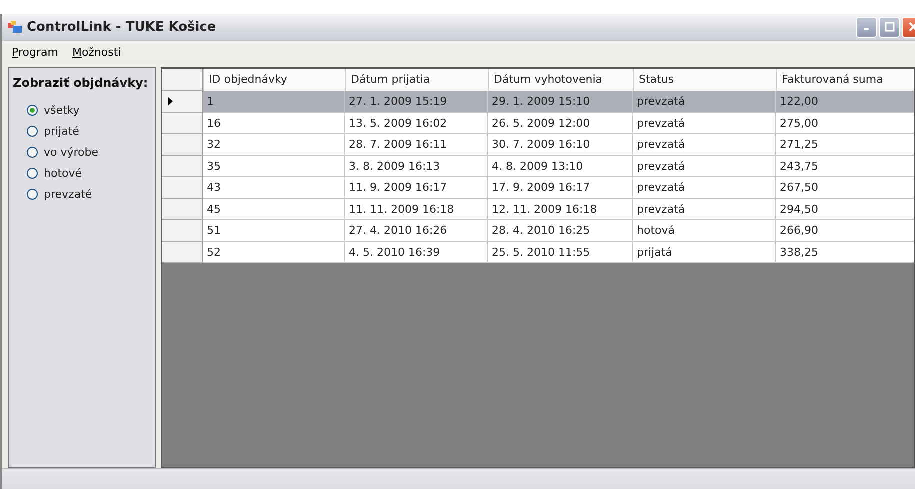  Describe the element at coordinates (560, 252) in the screenshot. I see `table-cell: 25. 5. 2010 11:55` at that location.